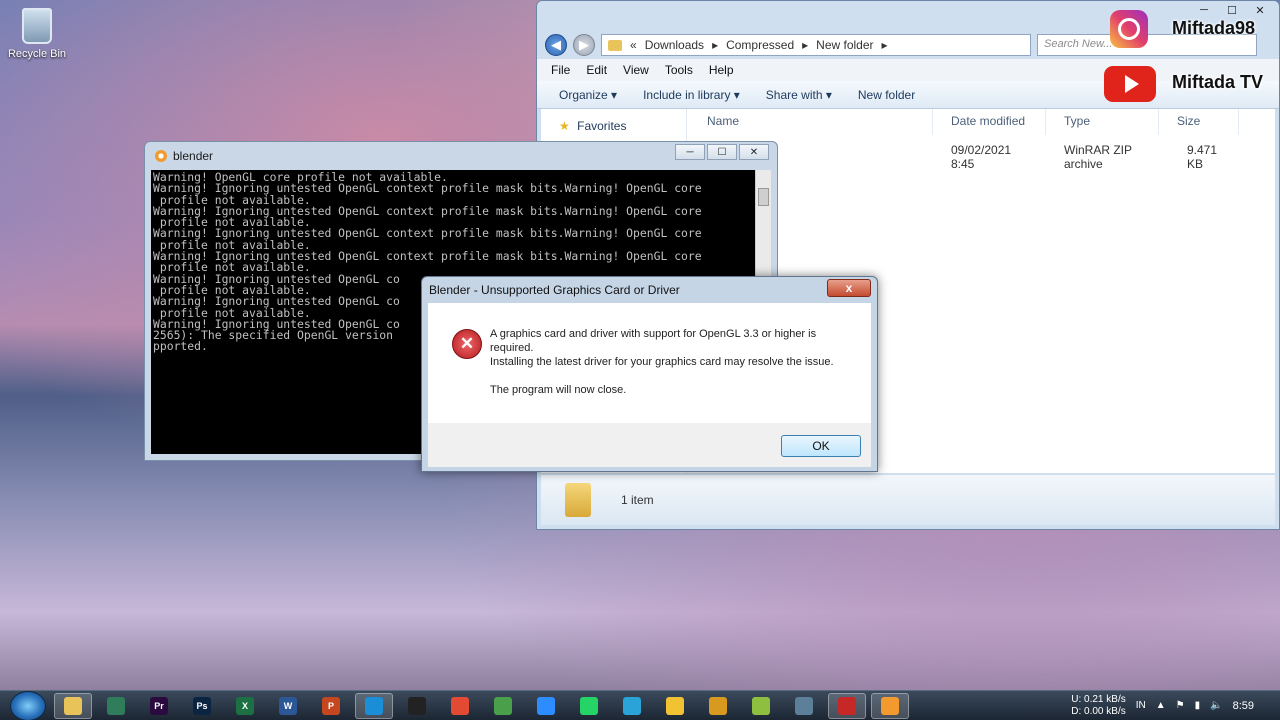 Image resolution: width=1280 pixels, height=720 pixels. What do you see at coordinates (37, 26) in the screenshot?
I see `recycle-bin-icon` at bounding box center [37, 26].